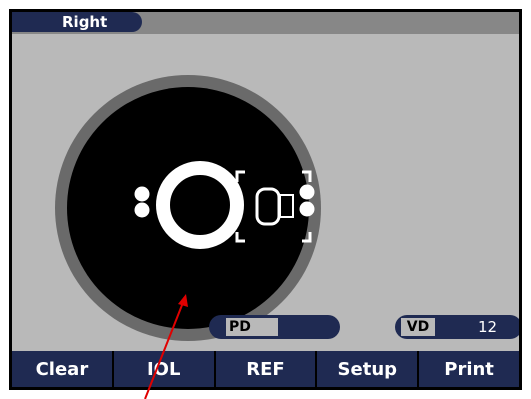  Describe the element at coordinates (468, 369) in the screenshot. I see `print-button: Print` at that location.